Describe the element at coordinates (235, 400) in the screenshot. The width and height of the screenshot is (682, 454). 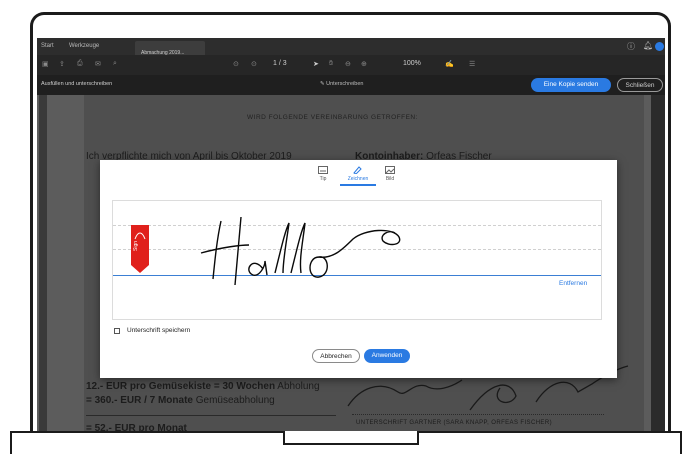
I see `doc-line-3-tail: Gemüseabholung` at that location.